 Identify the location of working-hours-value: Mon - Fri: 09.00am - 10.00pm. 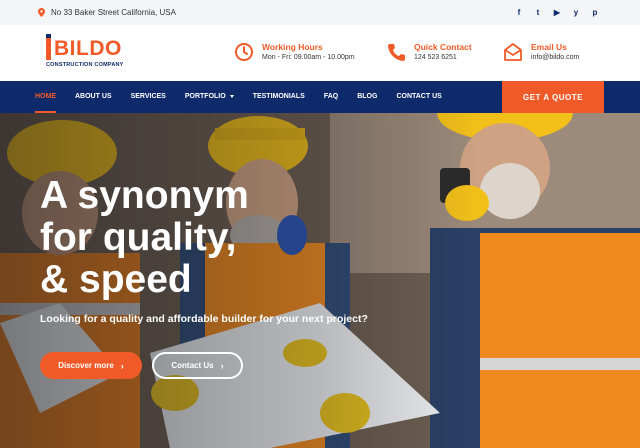
(308, 57).